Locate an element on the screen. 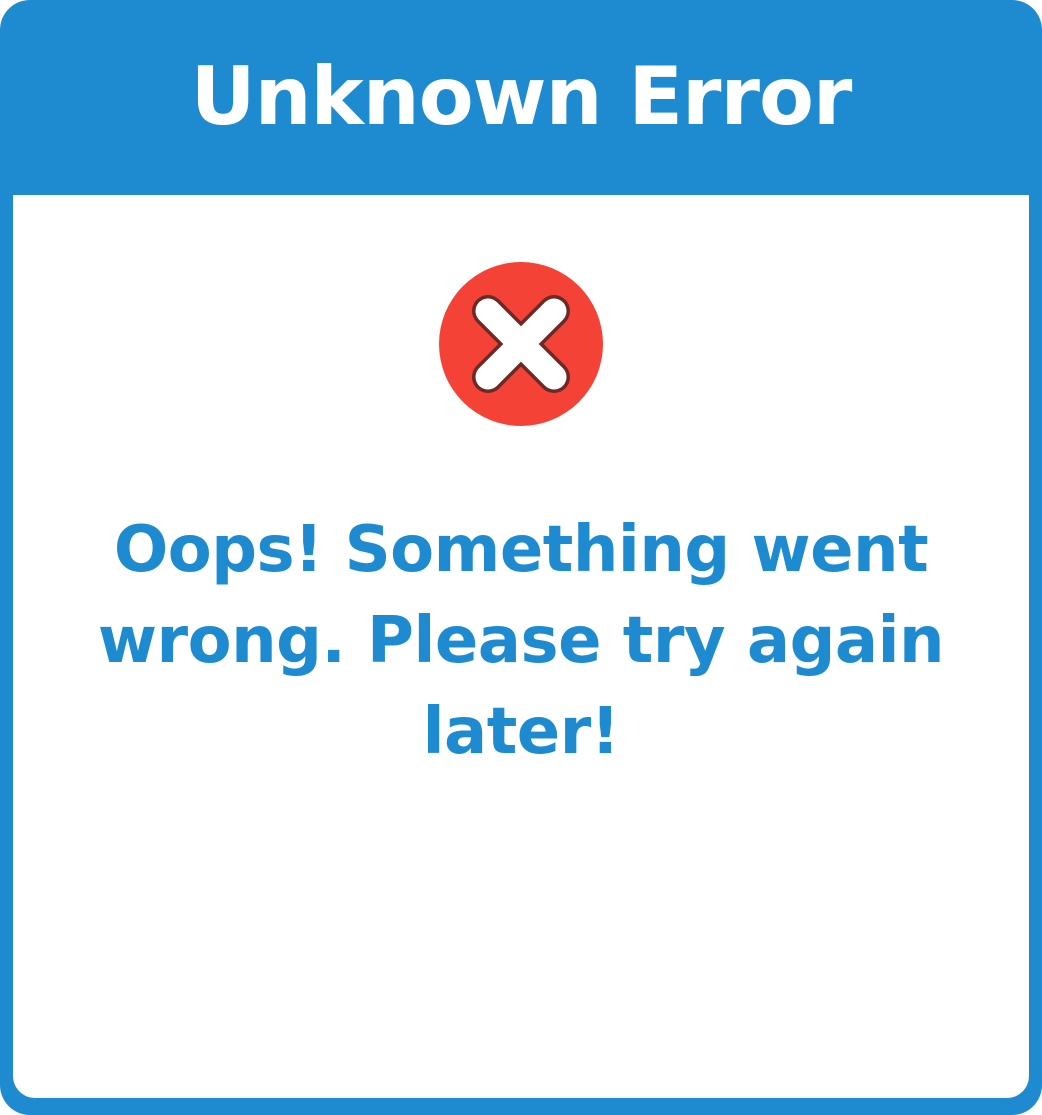 Image resolution: width=1042 pixels, height=1115 pixels. dialog-title: Unknown Error is located at coordinates (521, 96).